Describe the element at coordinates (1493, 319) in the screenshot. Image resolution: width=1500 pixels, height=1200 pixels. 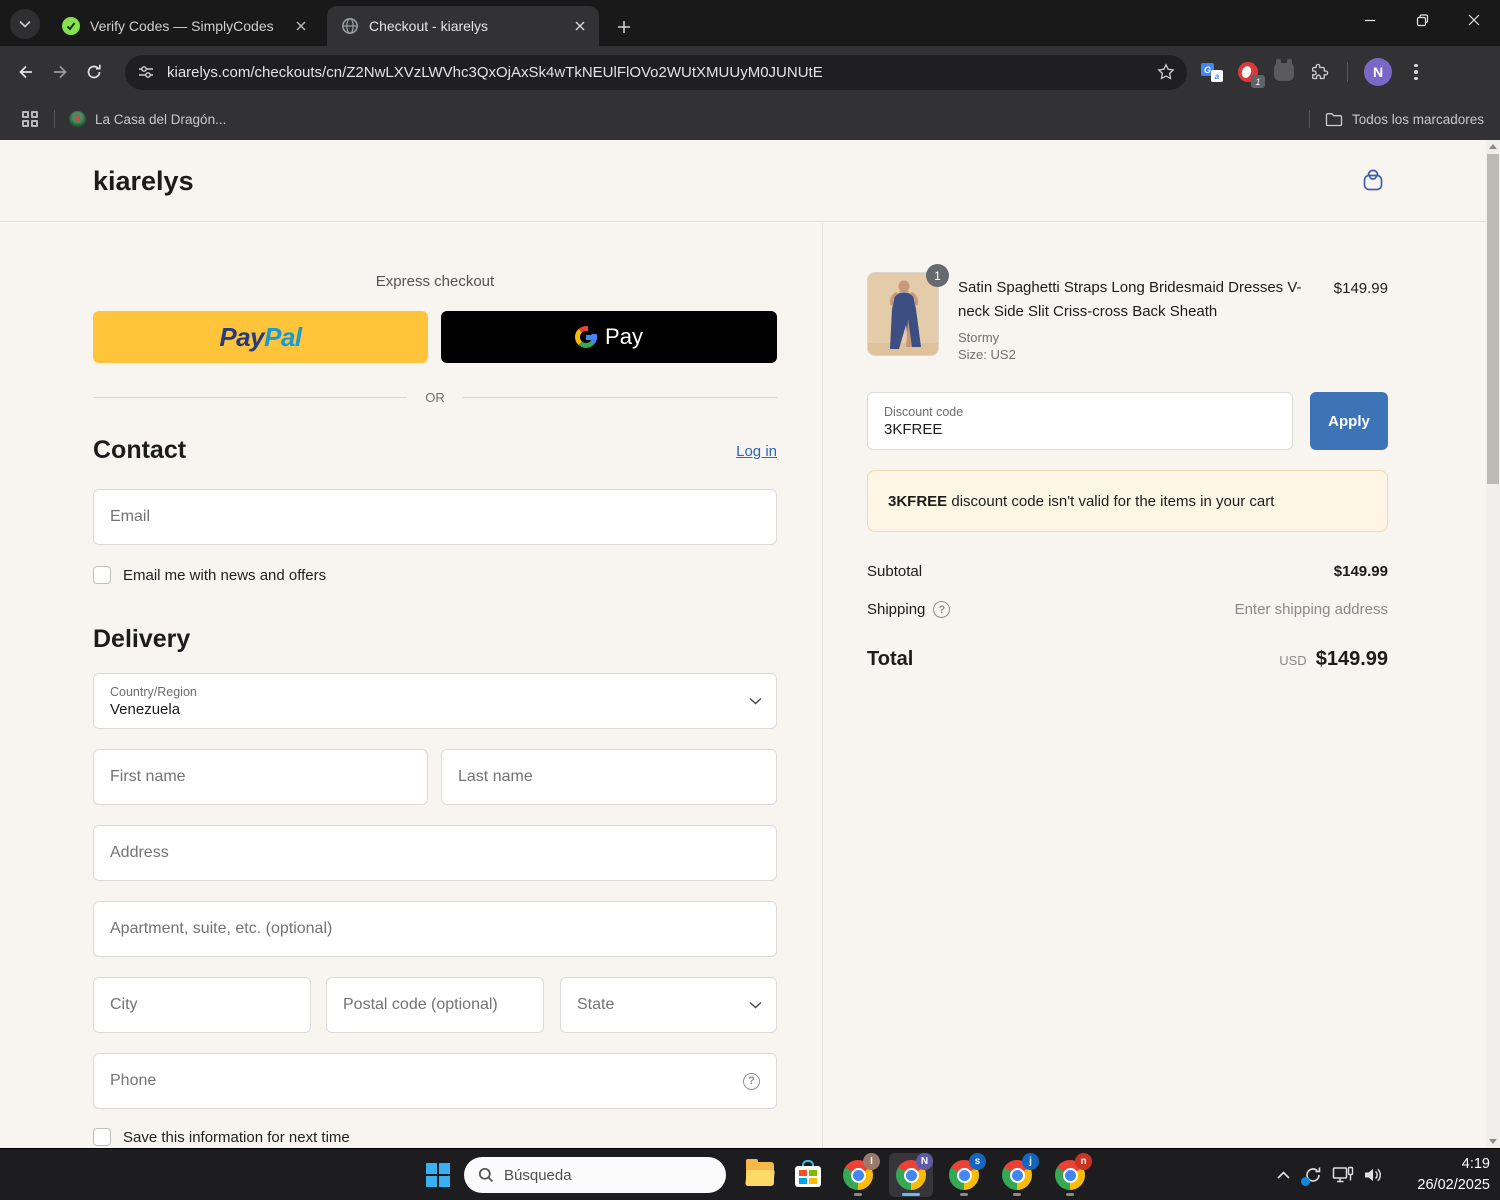
I see `scrollbar-thumb` at that location.